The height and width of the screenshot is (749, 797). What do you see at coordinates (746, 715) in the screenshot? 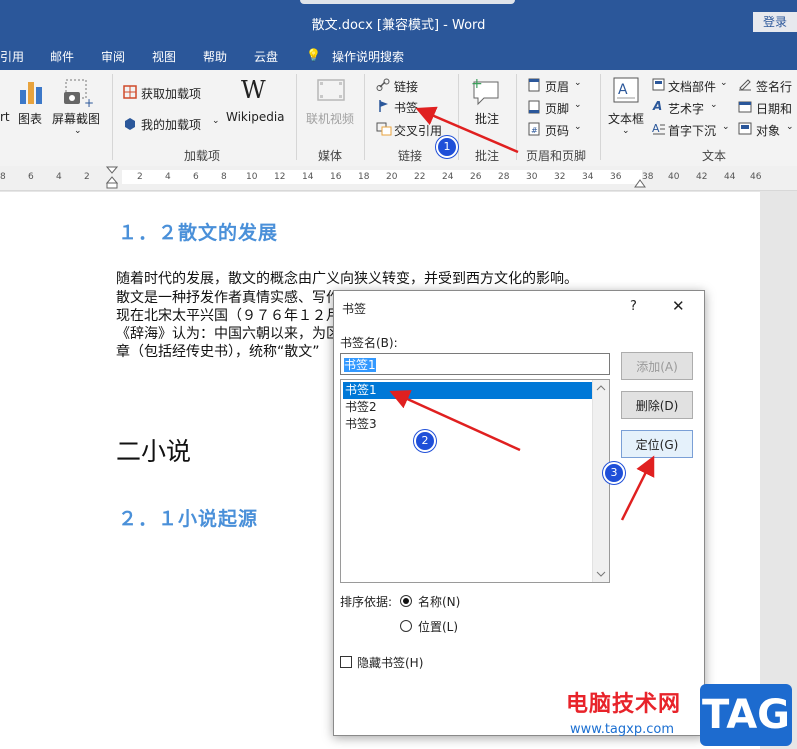
I see `watermark-tag-logo: TAG` at bounding box center [746, 715].